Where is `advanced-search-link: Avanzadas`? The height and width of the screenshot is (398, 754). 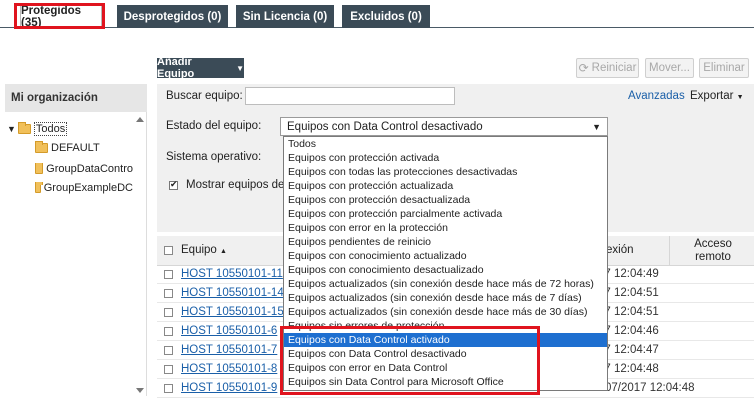 advanced-search-link: Avanzadas is located at coordinates (656, 96).